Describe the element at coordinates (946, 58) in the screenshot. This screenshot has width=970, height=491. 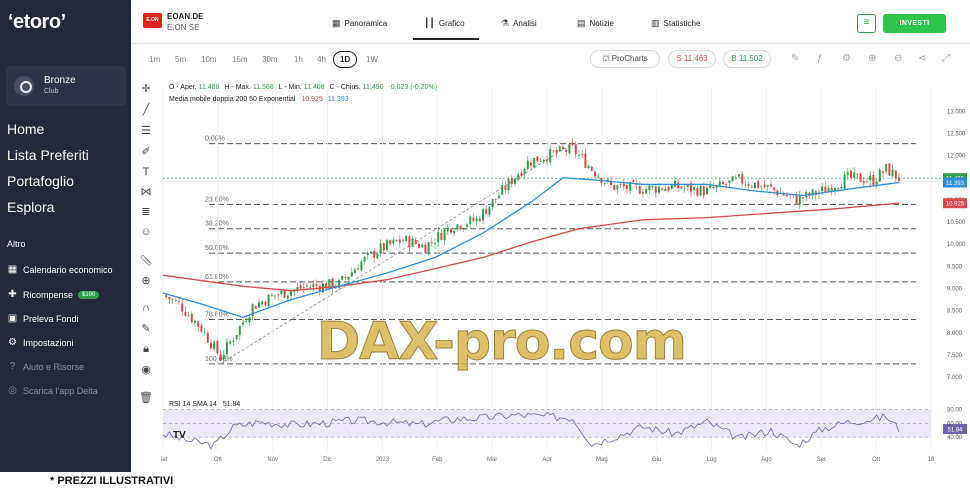
I see `expand-icon: ⤢` at that location.